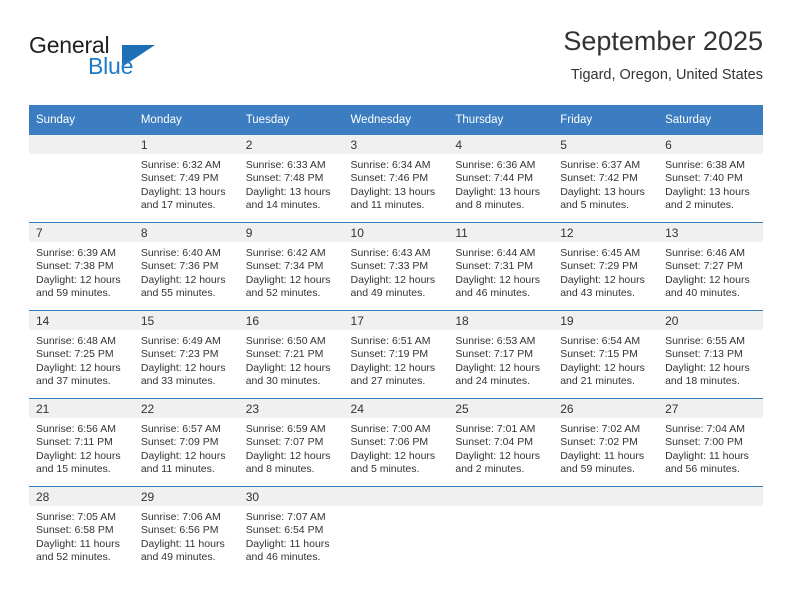 The height and width of the screenshot is (612, 792). What do you see at coordinates (663, 41) in the screenshot?
I see `page-title: September 2025` at bounding box center [663, 41].